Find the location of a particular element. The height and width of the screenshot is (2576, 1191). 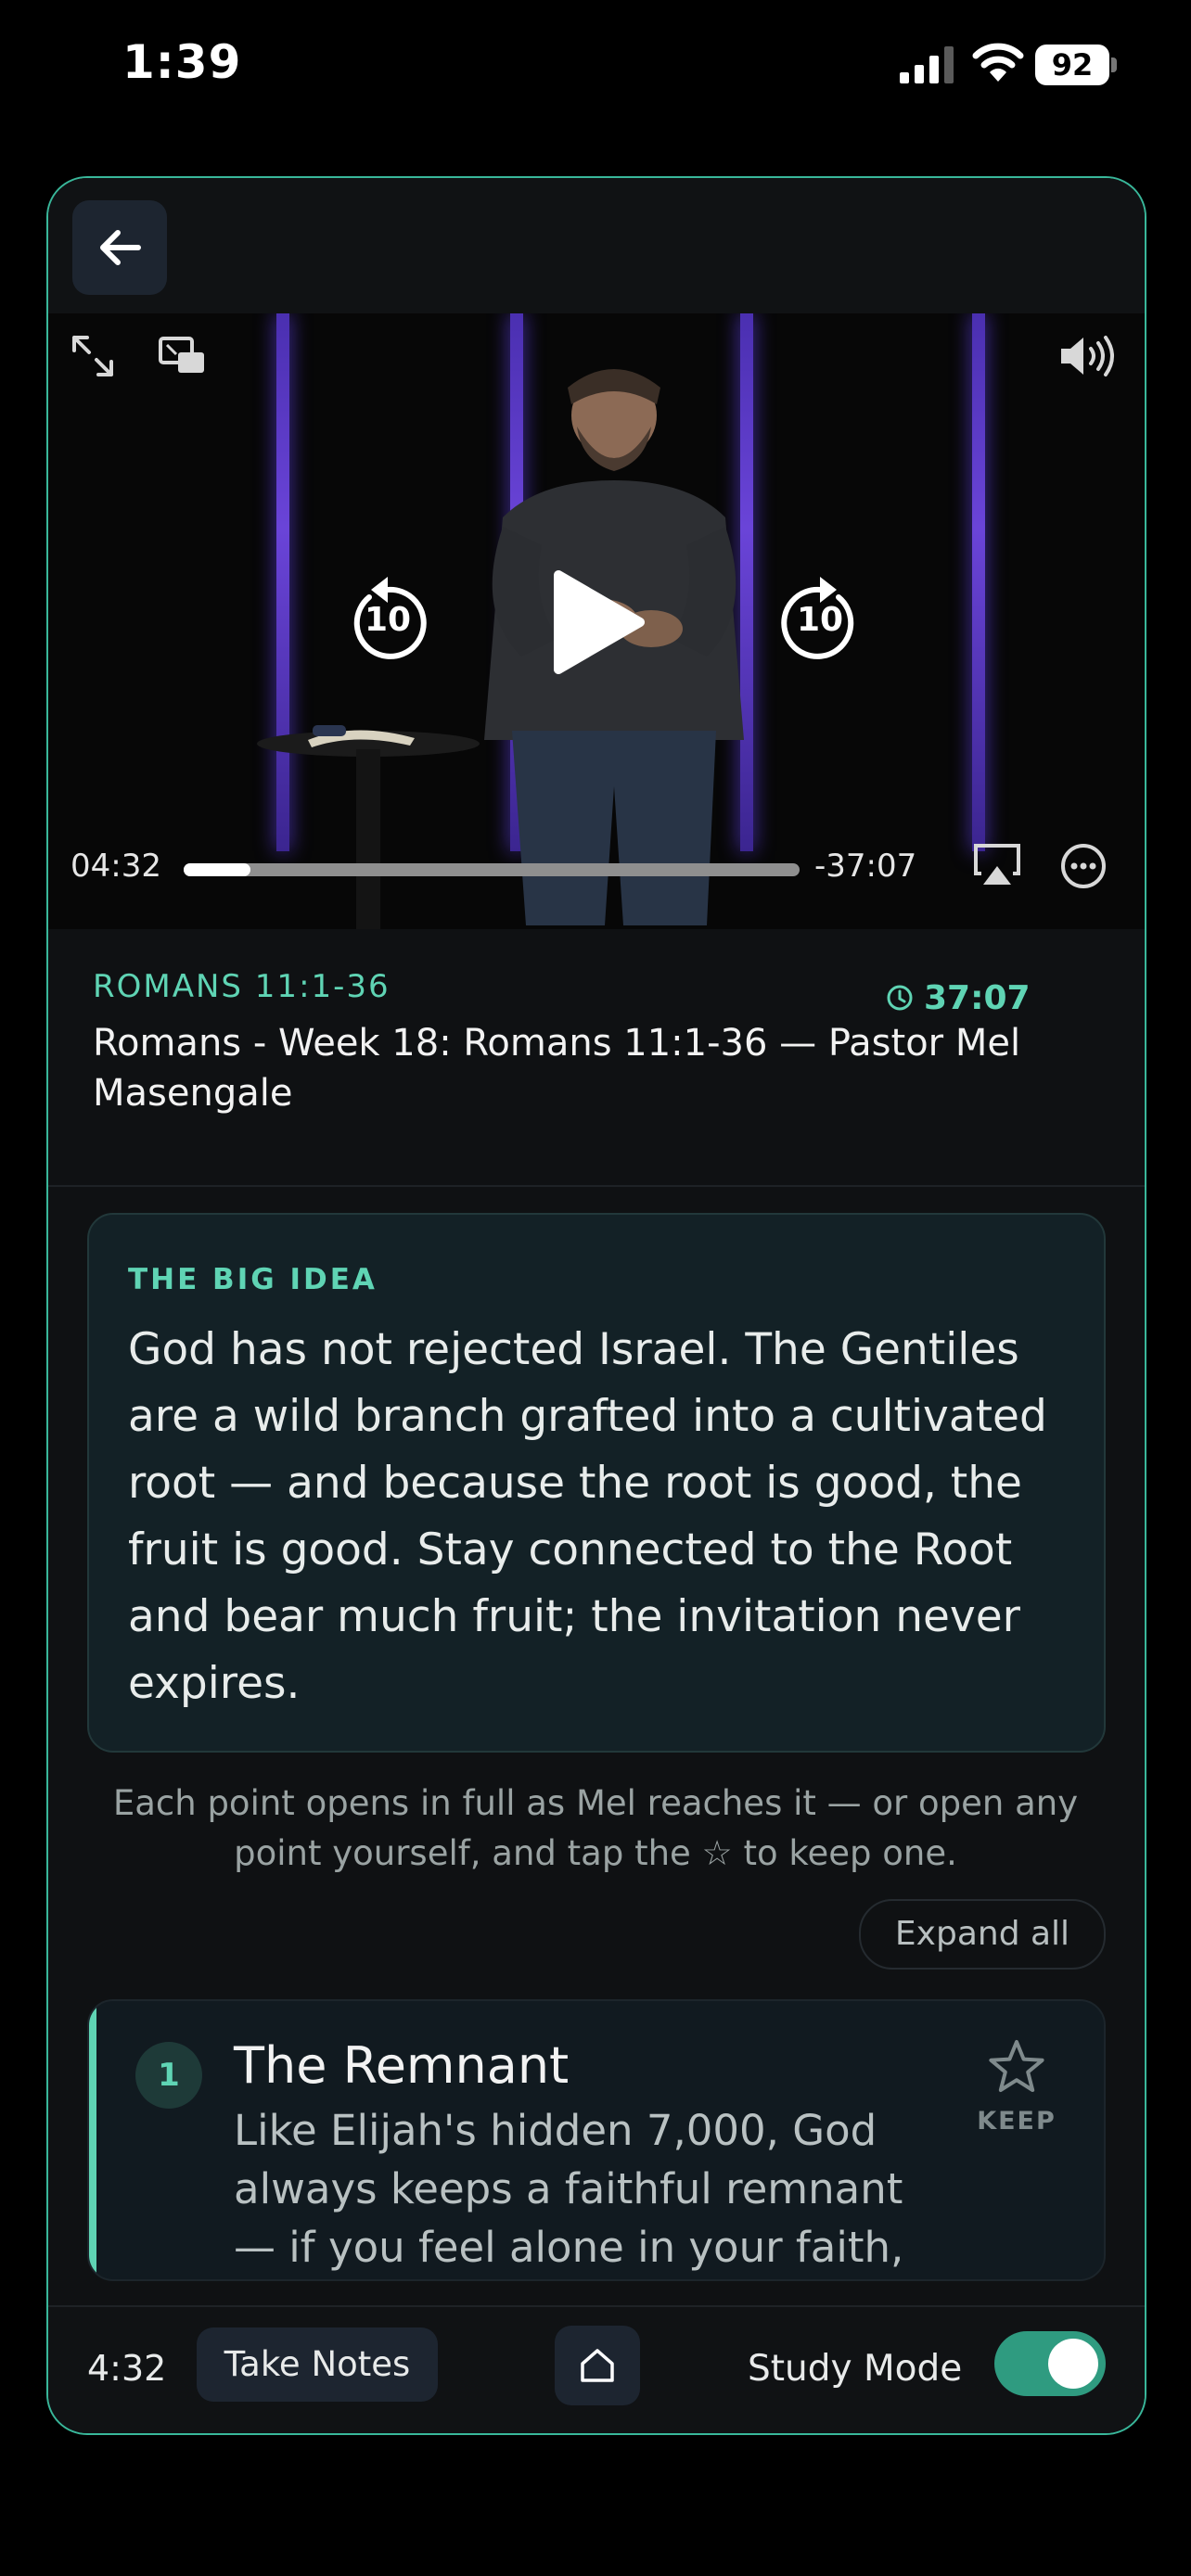

expand-all-button: Expand all is located at coordinates (982, 1935).